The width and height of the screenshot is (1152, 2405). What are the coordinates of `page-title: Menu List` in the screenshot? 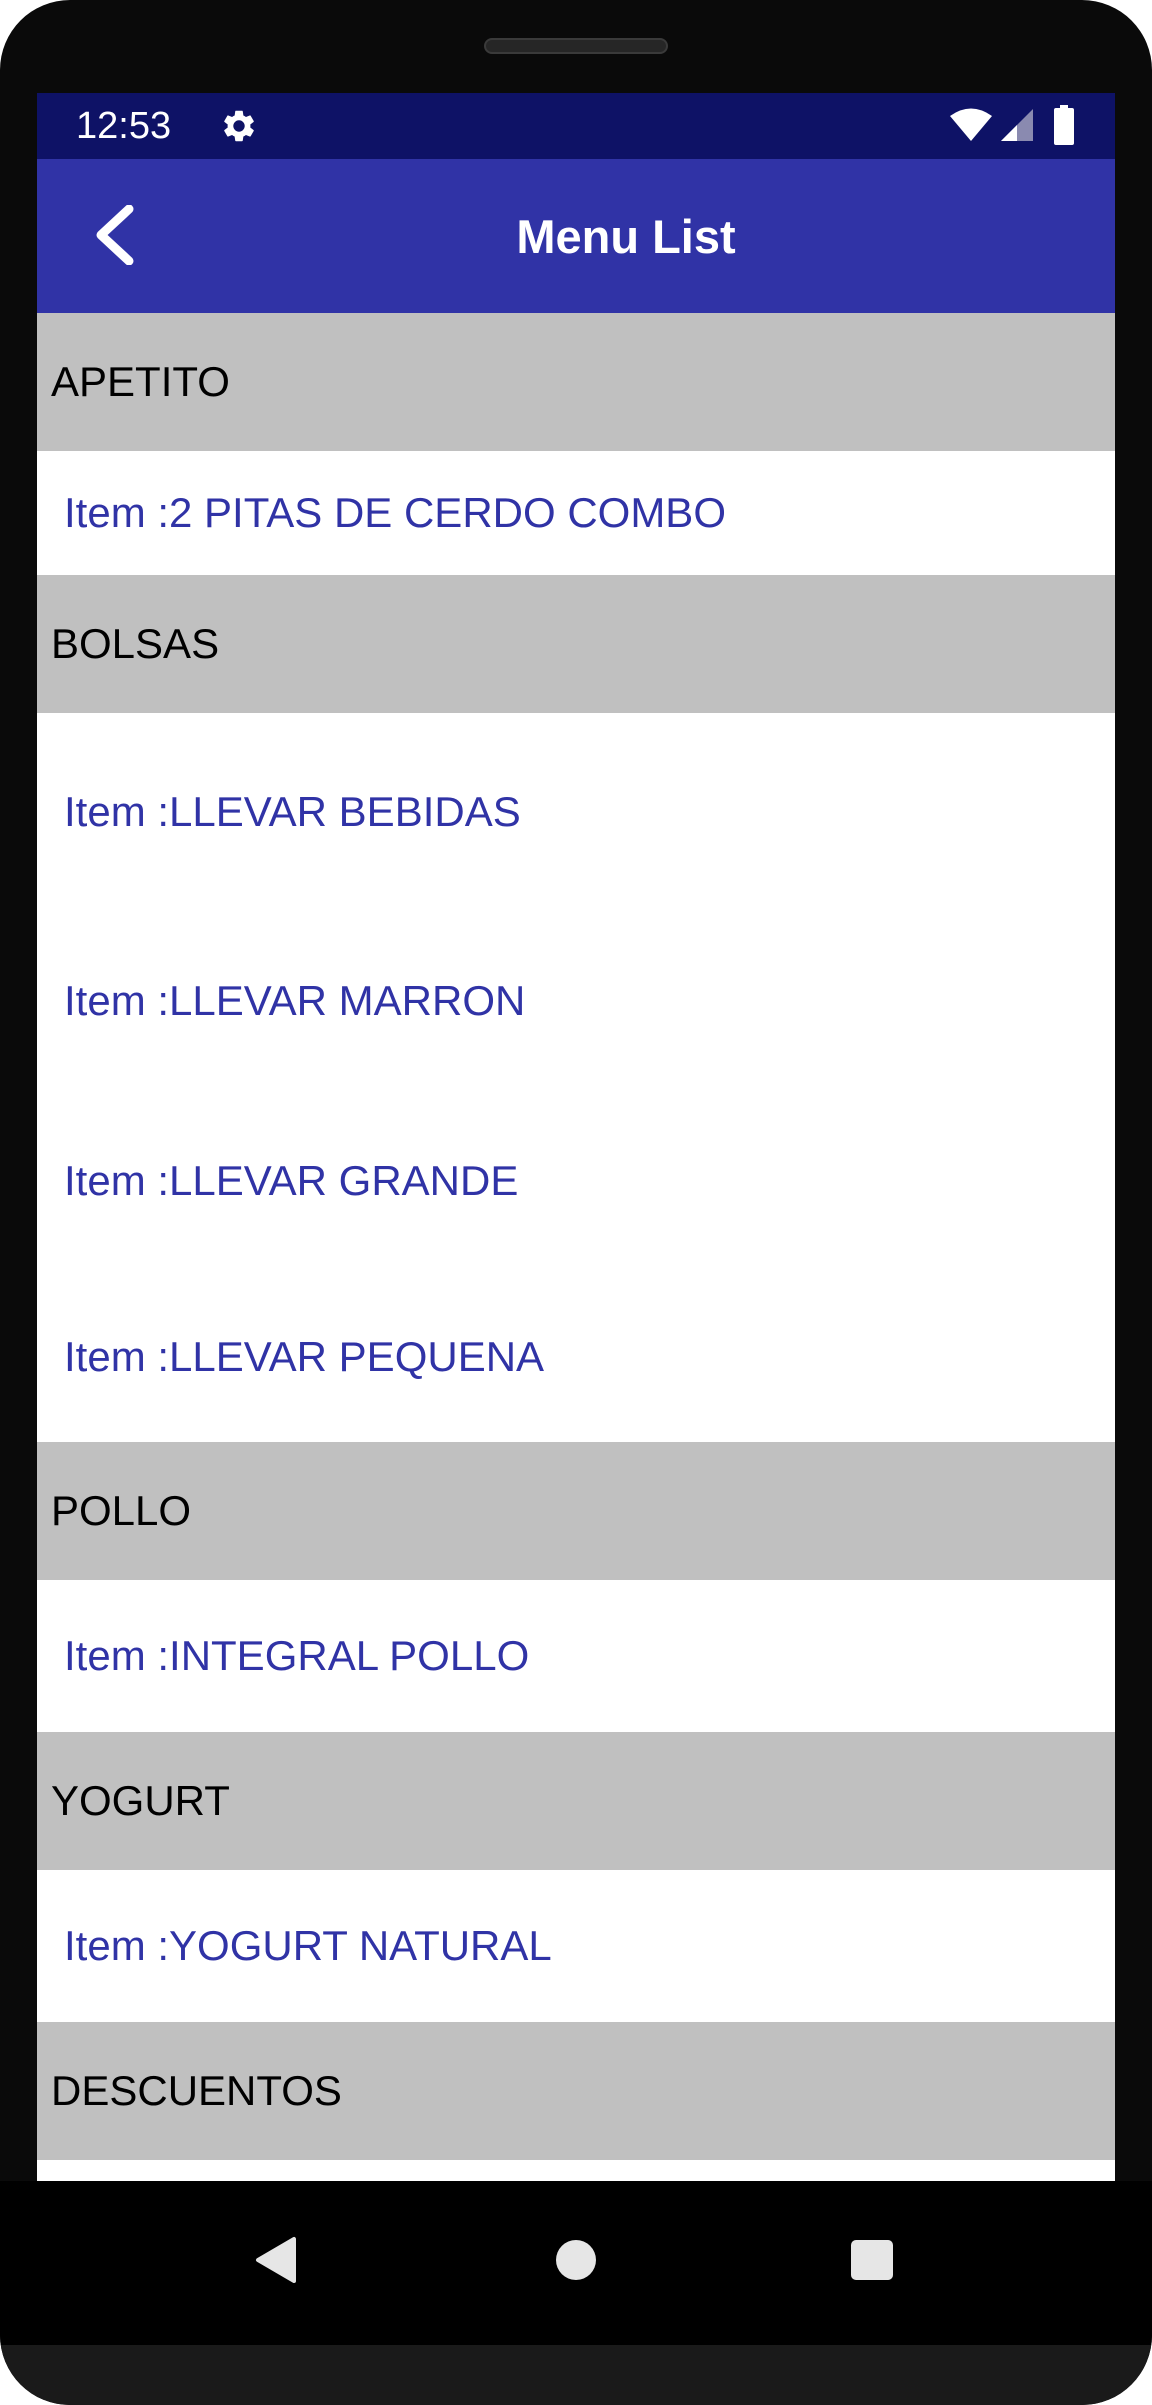 It's located at (626, 236).